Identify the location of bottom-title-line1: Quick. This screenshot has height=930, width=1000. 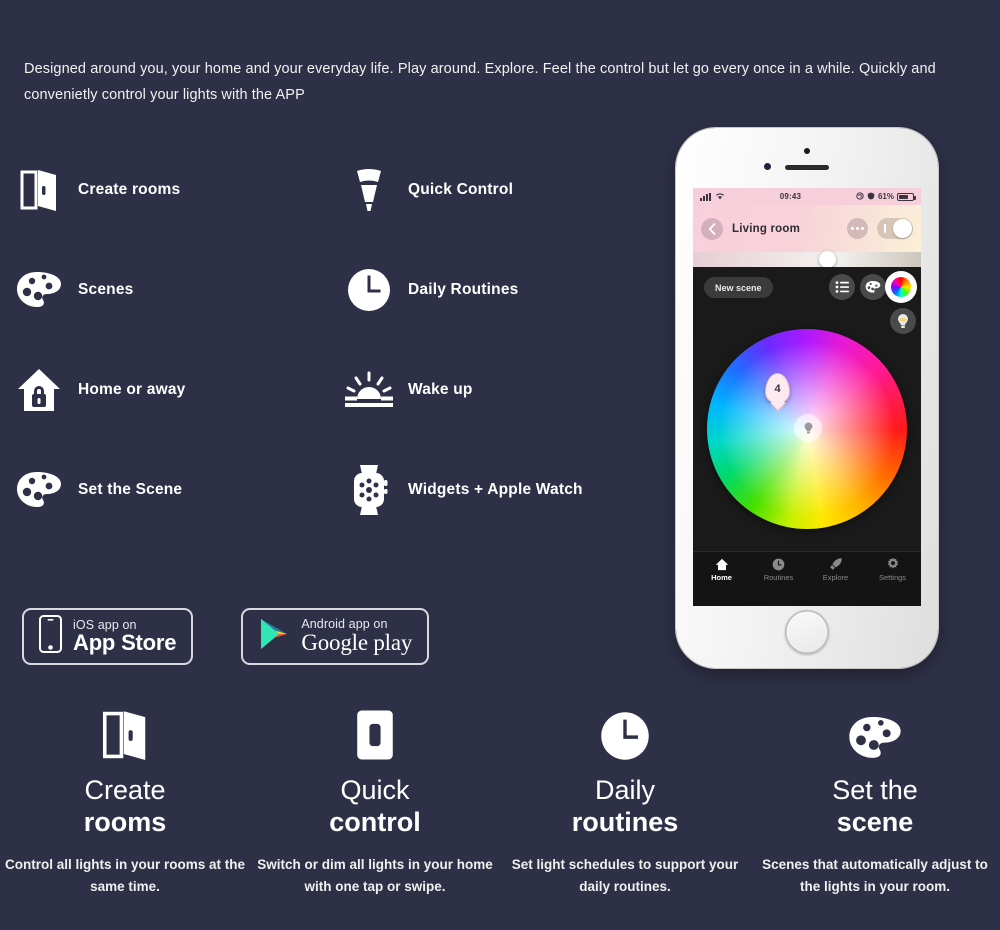
(375, 790).